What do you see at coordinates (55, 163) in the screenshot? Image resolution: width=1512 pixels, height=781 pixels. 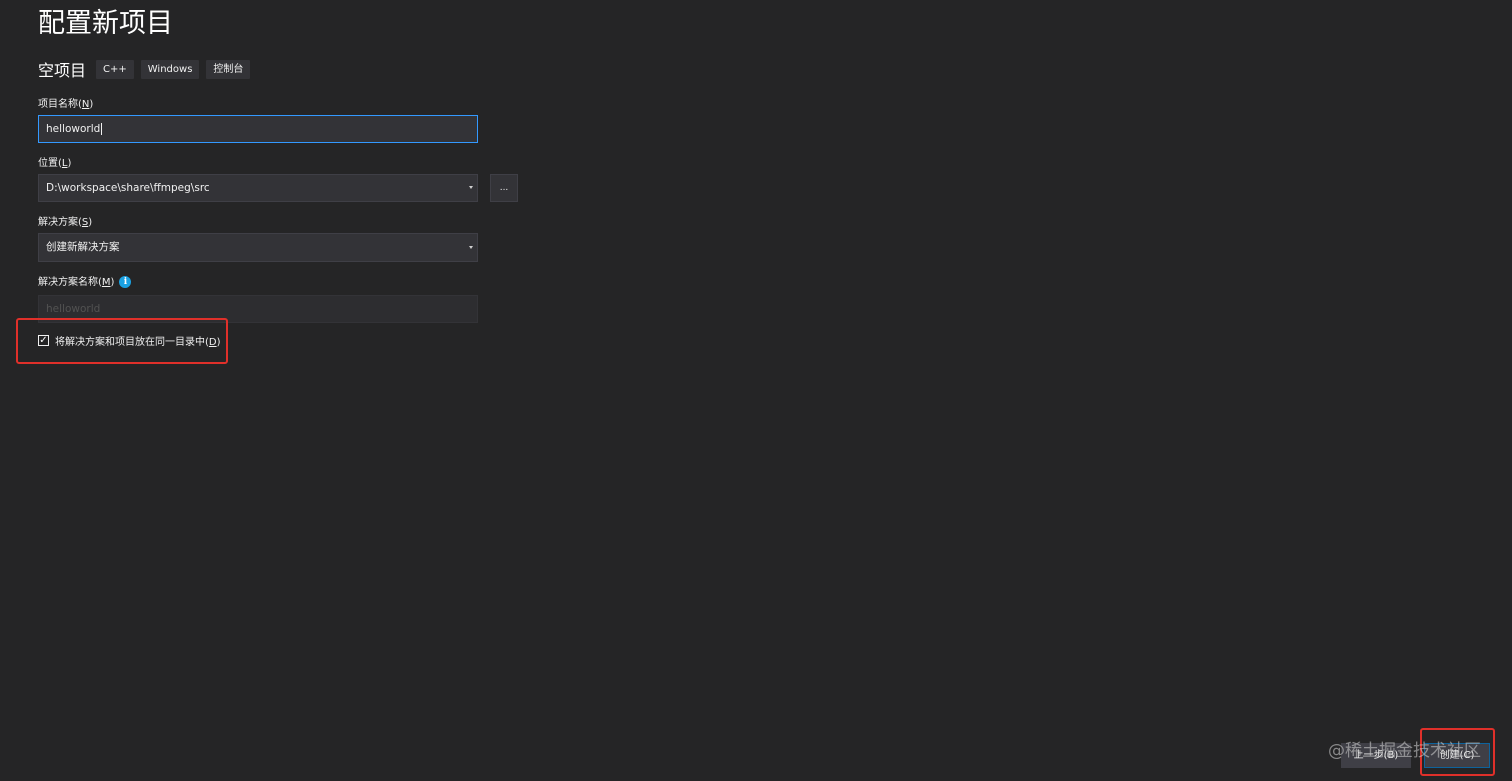 I see `location-label: 位置(L)` at bounding box center [55, 163].